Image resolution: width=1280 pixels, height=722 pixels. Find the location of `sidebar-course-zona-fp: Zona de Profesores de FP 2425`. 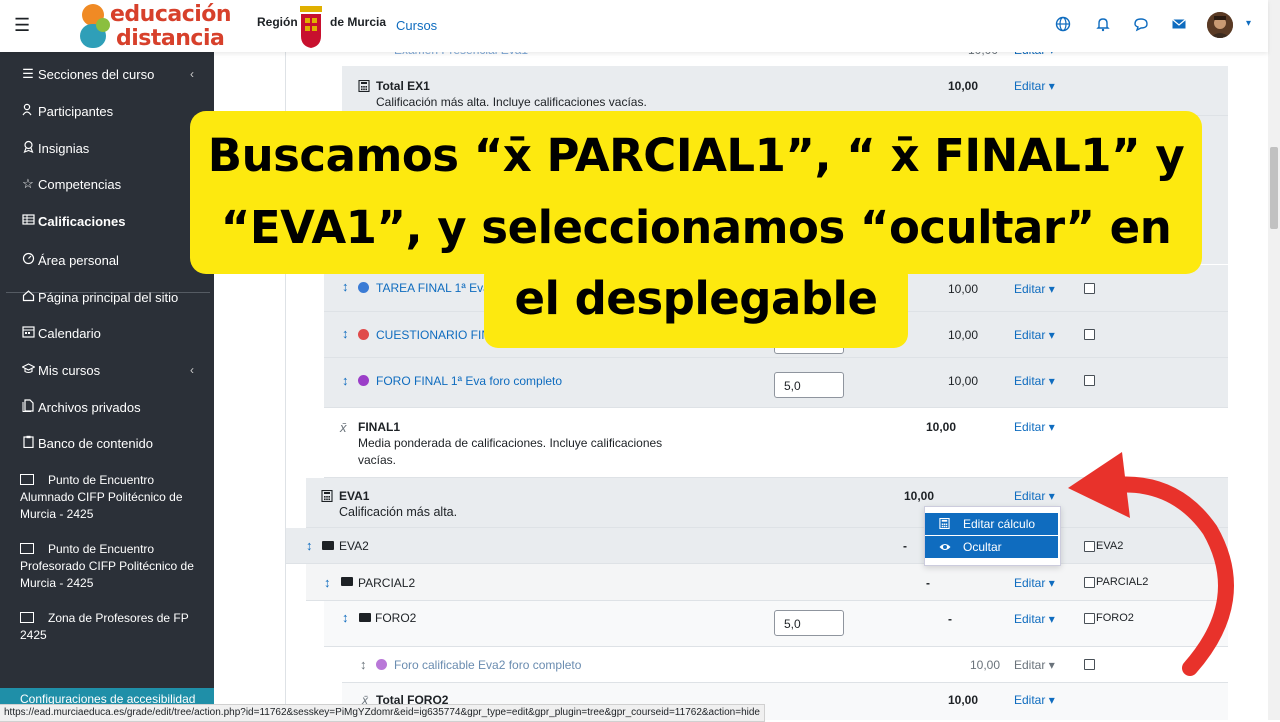

sidebar-course-zona-fp: Zona de Profesores de FP 2425 is located at coordinates (111, 627).